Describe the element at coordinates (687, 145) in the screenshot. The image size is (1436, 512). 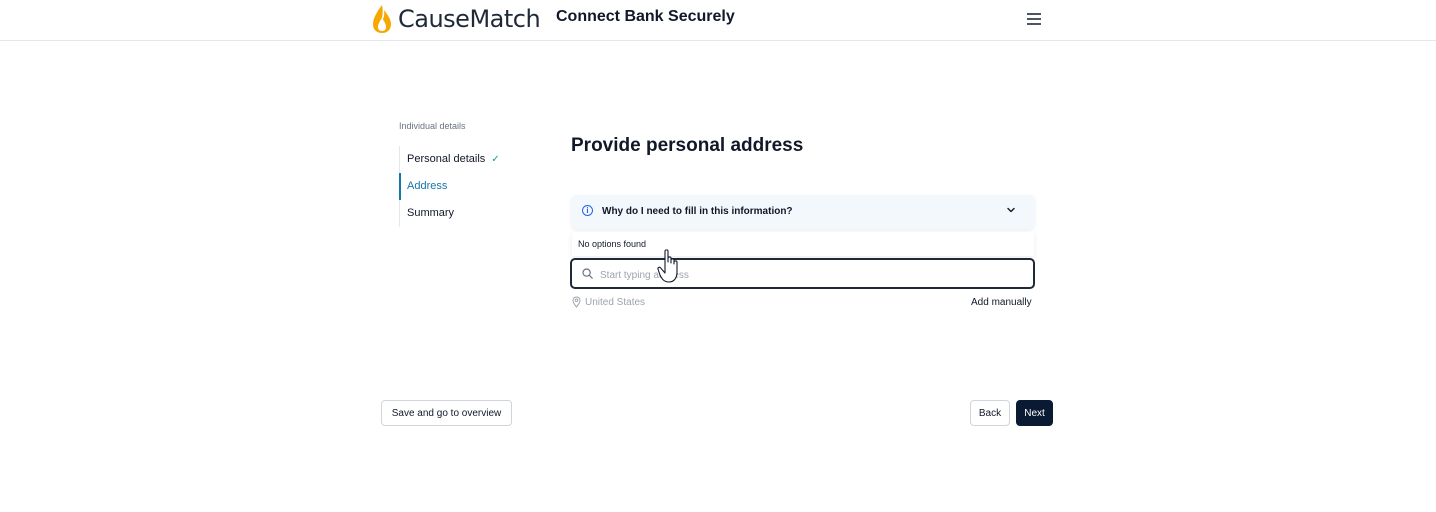
I see `page-title: Provide personal address` at that location.